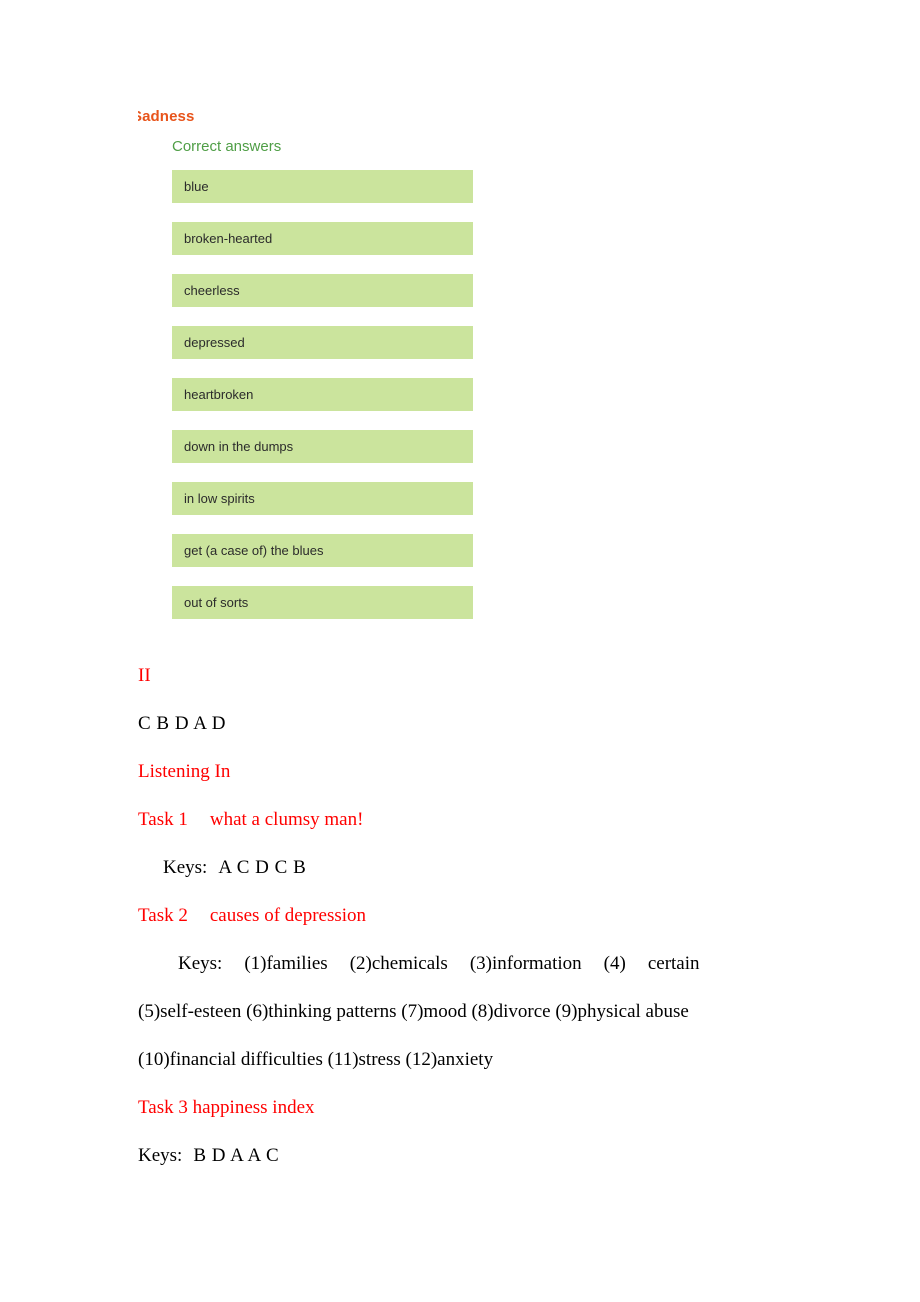 The image size is (920, 1302). Describe the element at coordinates (322, 342) in the screenshot. I see `answer-item: depressed` at that location.